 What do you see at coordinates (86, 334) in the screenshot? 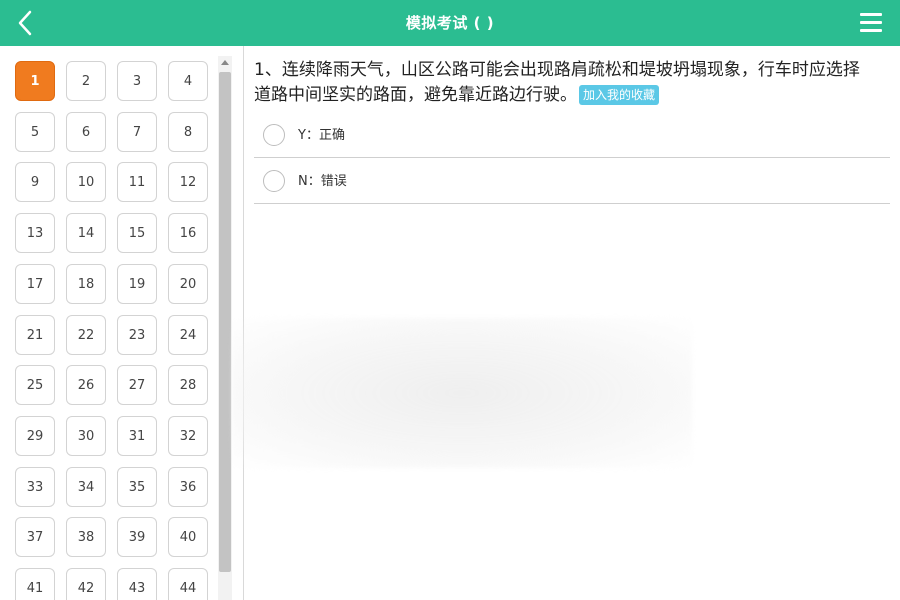
I see `question-number-button: 22` at bounding box center [86, 334].